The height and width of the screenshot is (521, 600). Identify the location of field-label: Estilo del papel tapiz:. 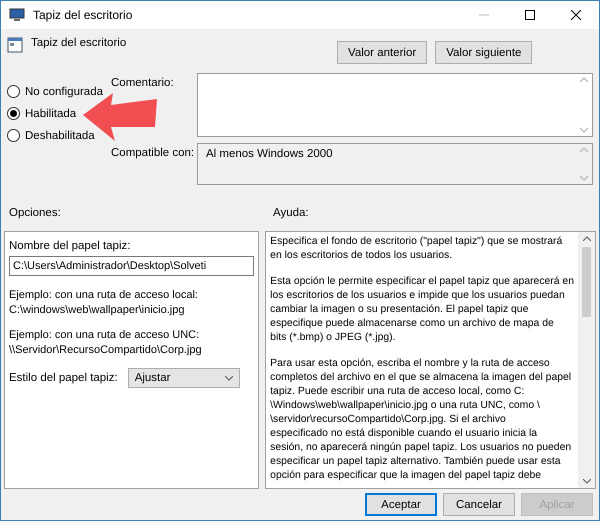
(63, 378).